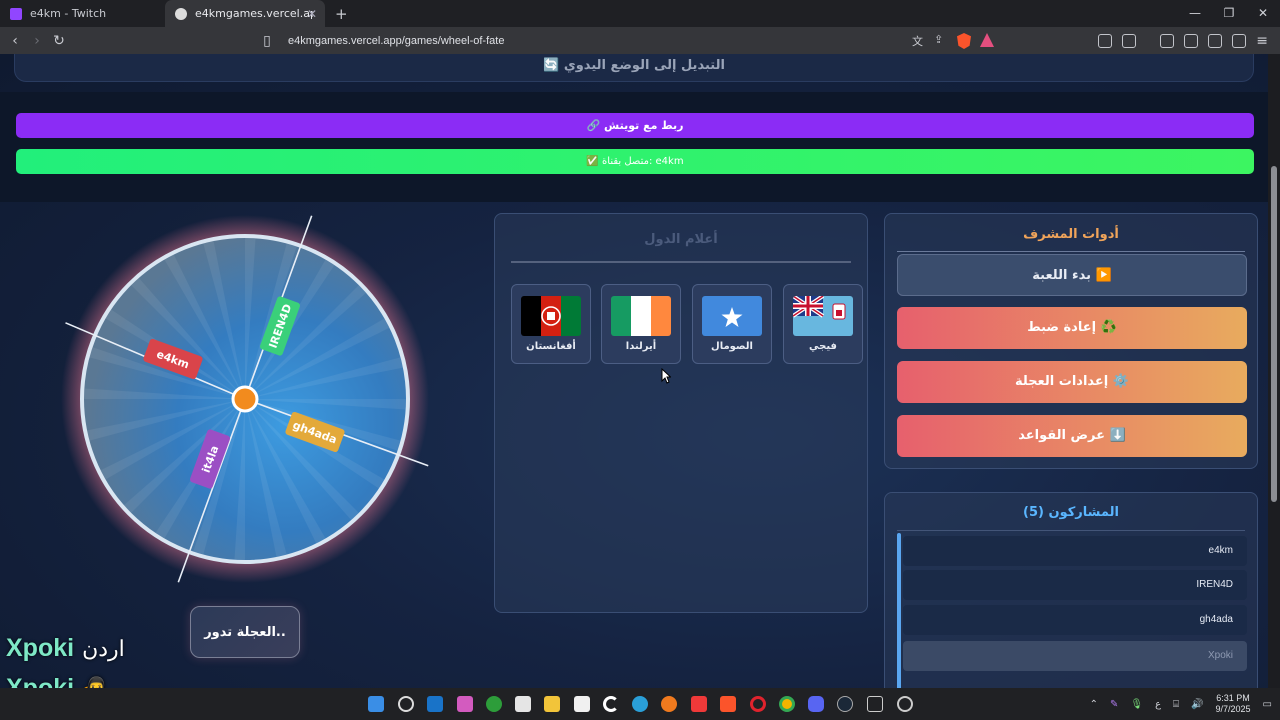 The width and height of the screenshot is (1280, 720). I want to click on back-button: ‹, so click(15, 41).